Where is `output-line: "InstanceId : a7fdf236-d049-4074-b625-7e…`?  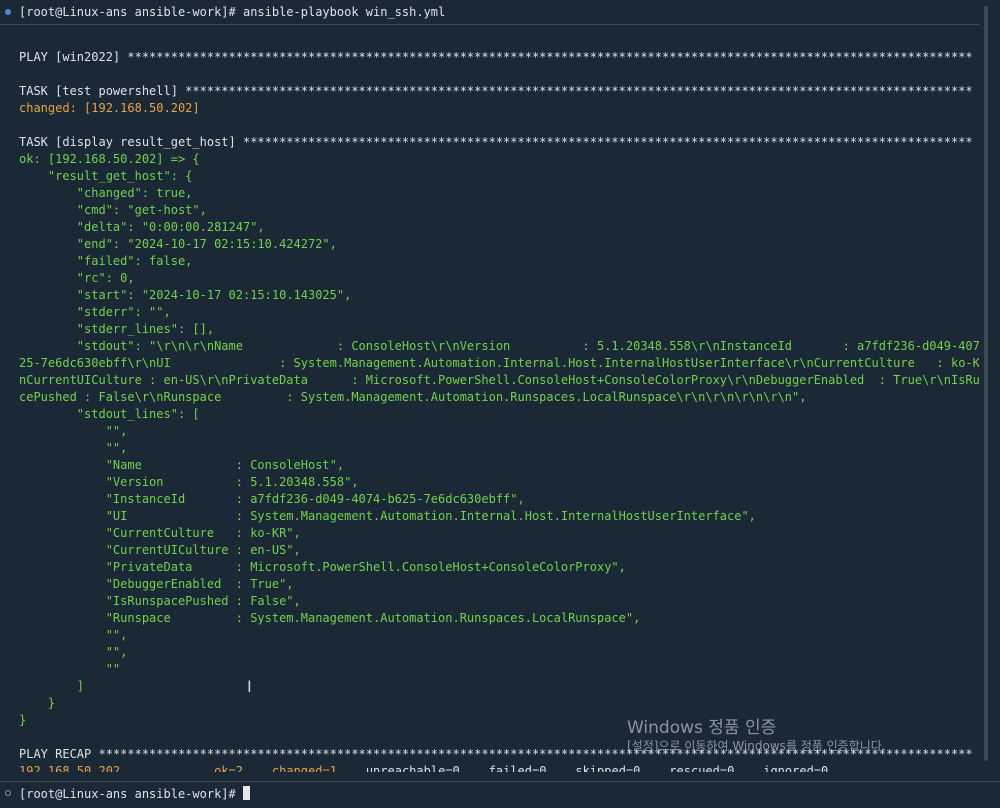 output-line: "InstanceId : a7fdf236-d049-4074-b625-7e… is located at coordinates (272, 499).